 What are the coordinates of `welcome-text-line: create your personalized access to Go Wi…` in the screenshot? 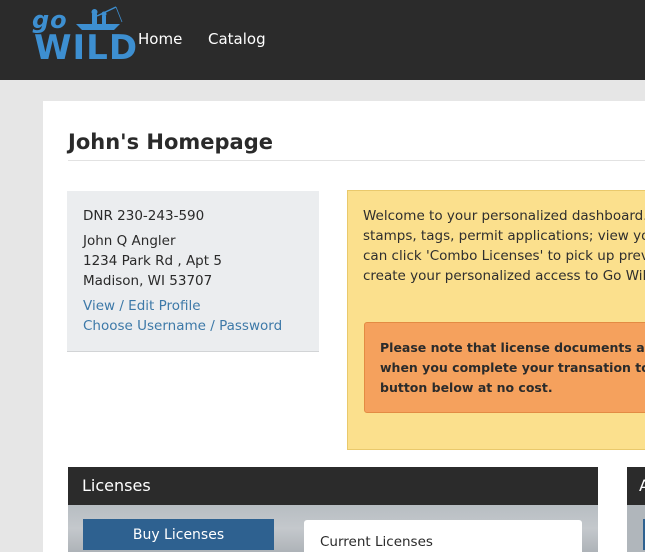 It's located at (504, 276).